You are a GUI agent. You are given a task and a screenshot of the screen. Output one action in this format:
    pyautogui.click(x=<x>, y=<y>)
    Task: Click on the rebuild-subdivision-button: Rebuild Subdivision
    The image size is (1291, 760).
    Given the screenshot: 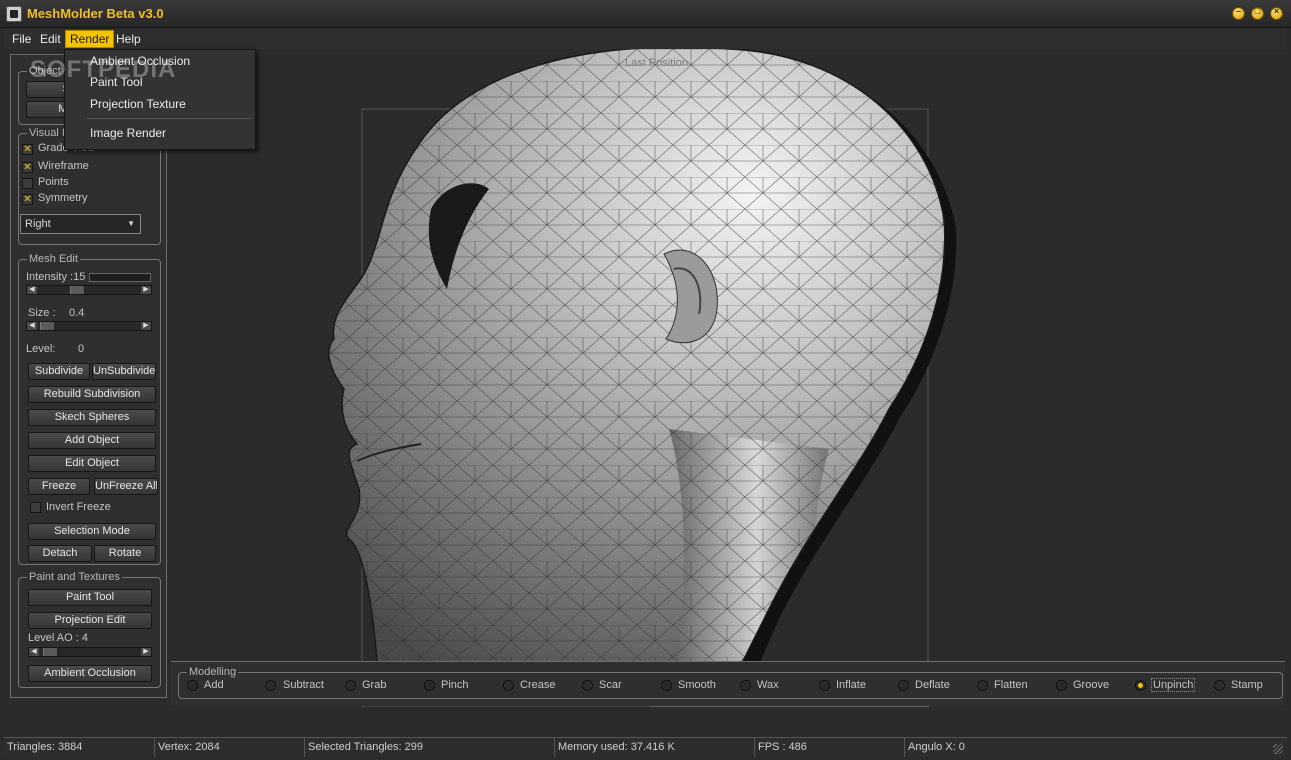 What is the action you would take?
    pyautogui.click(x=92, y=394)
    